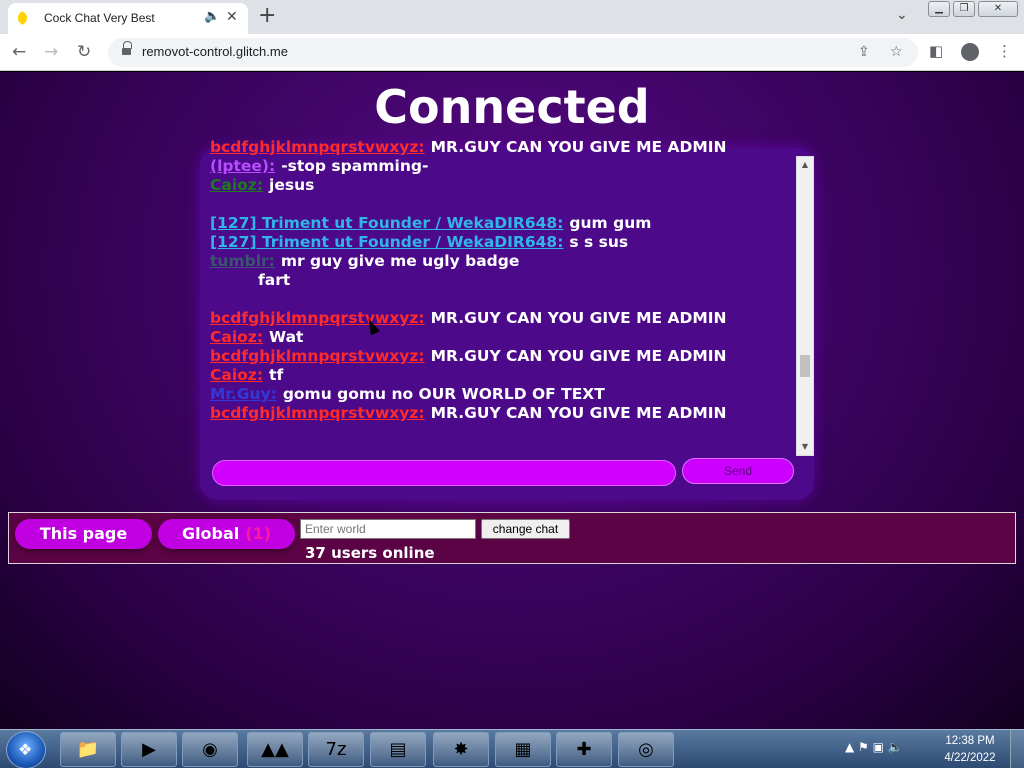  Describe the element at coordinates (461, 749) in the screenshot. I see `game-icon: ✸` at that location.